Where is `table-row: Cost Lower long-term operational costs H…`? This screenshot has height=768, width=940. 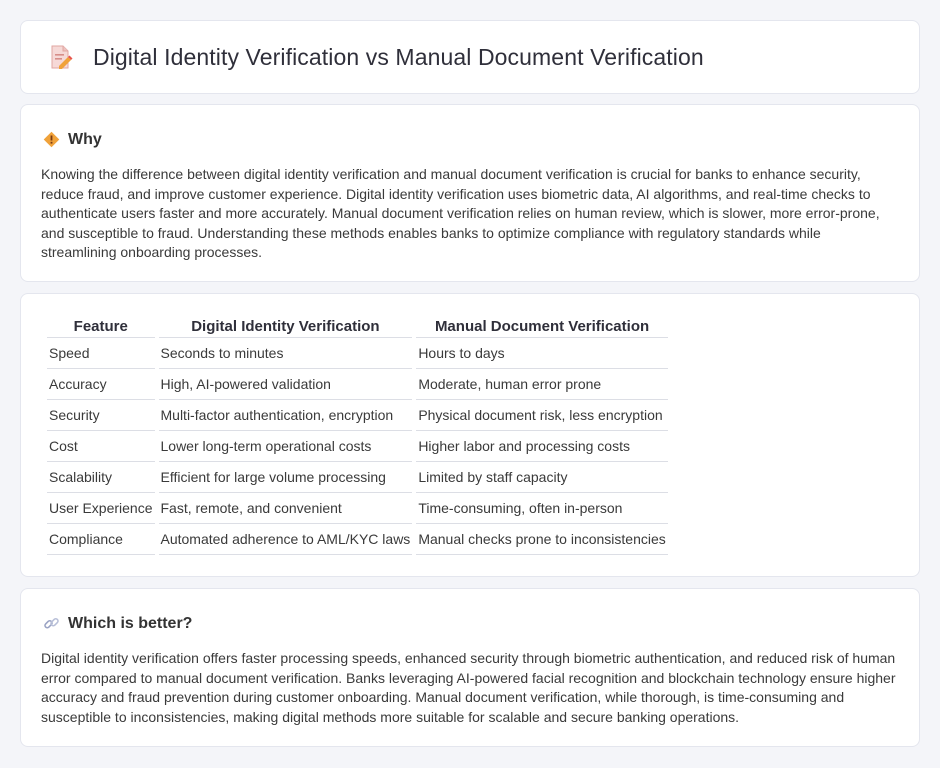
table-row: Cost Lower long-term operational costs H… is located at coordinates (357, 446).